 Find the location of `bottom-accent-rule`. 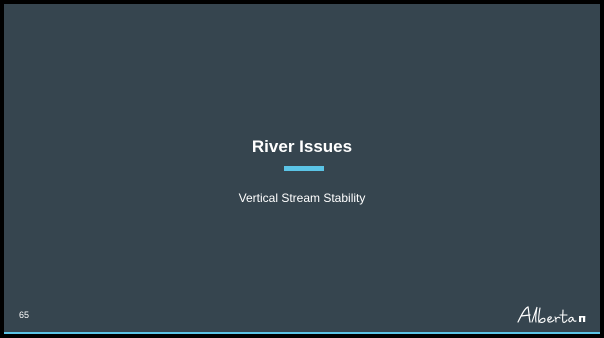

bottom-accent-rule is located at coordinates (302, 333).